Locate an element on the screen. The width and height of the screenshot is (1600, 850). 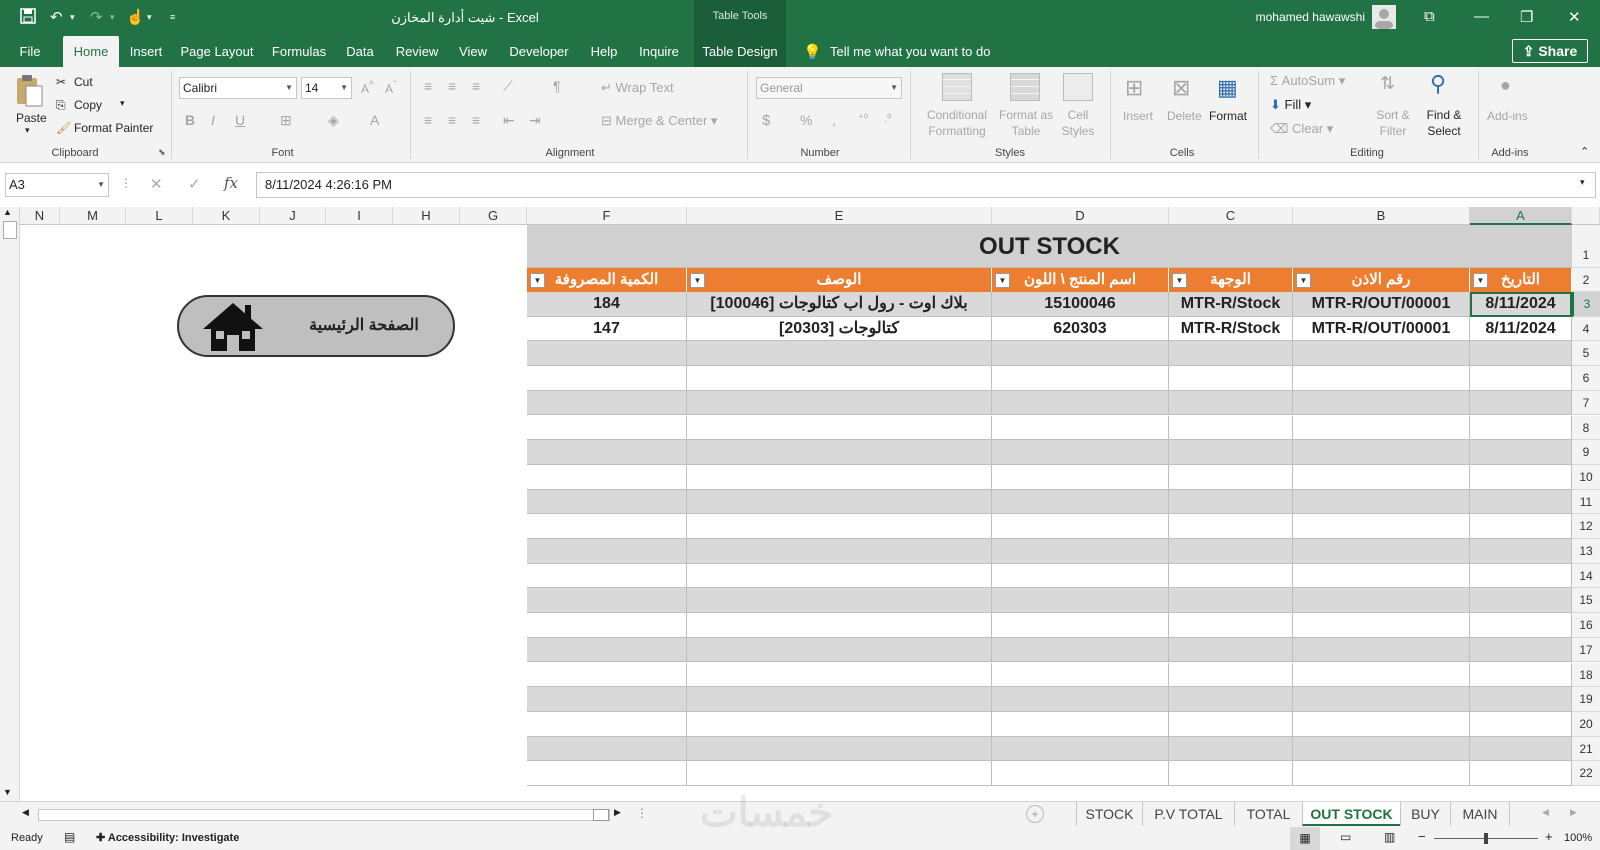
scroll-up-icon: ▲ is located at coordinates (7, 212).